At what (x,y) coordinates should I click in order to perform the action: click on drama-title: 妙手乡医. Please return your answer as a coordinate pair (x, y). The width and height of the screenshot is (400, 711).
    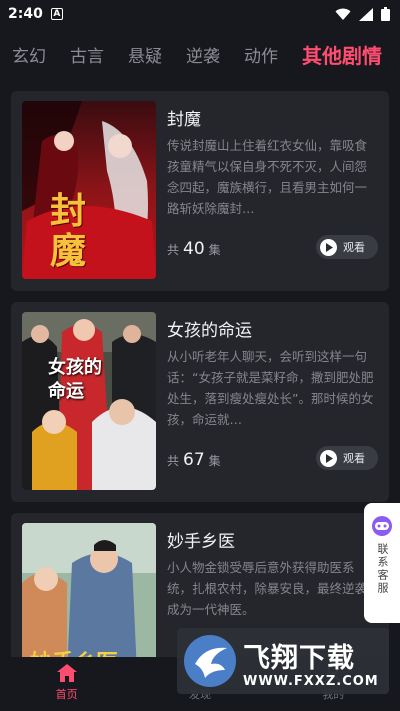
    Looking at the image, I should click on (201, 539).